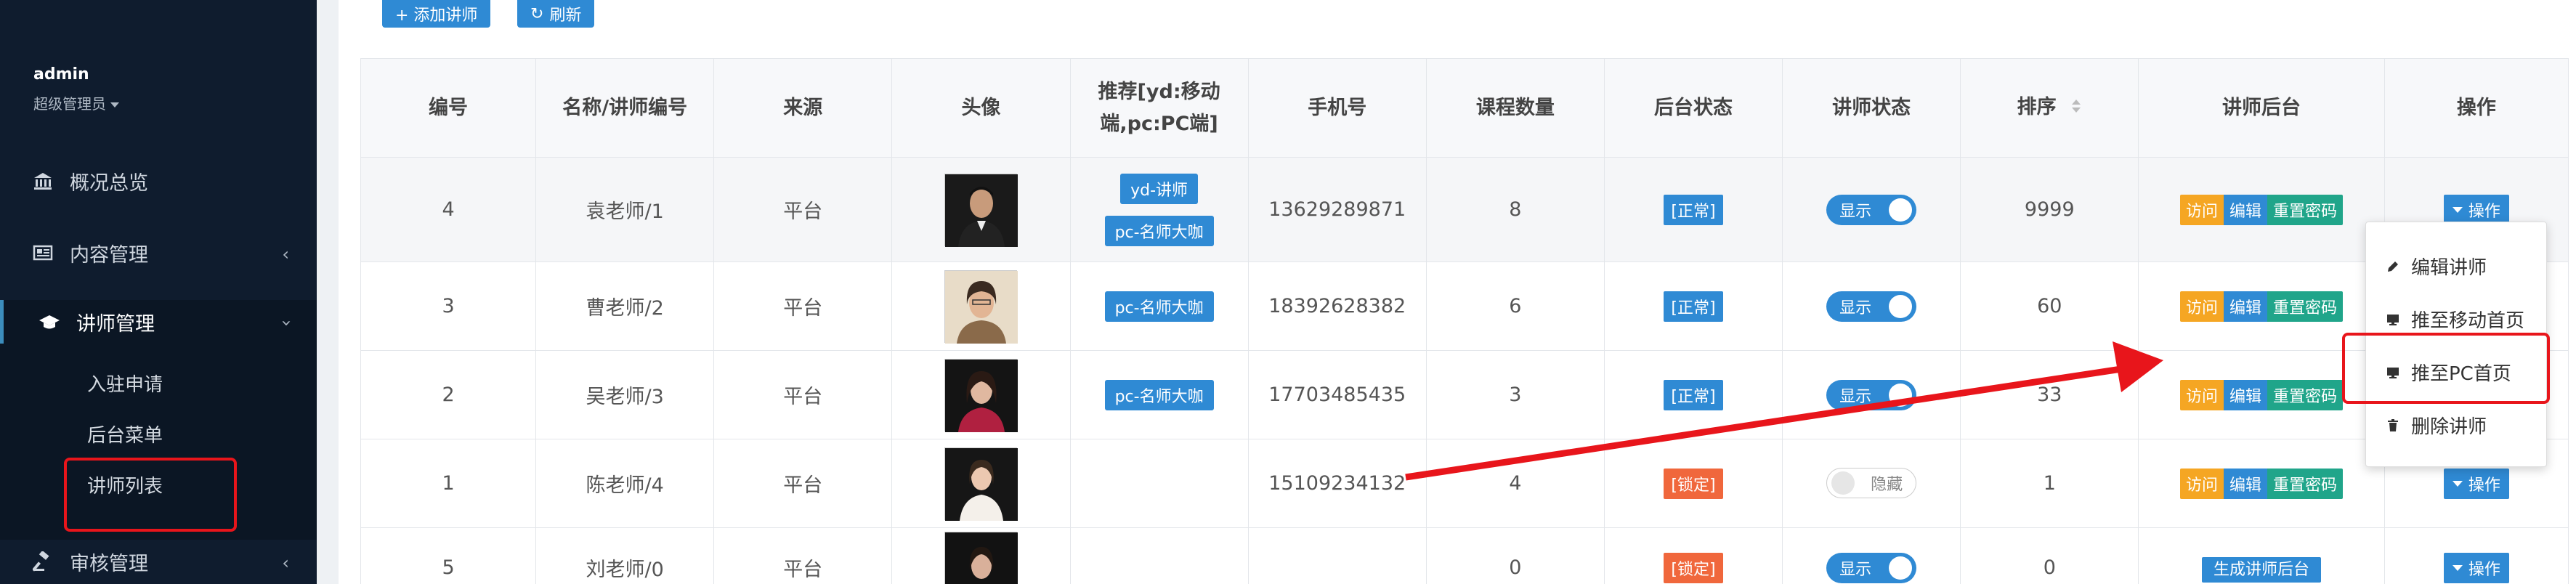 The width and height of the screenshot is (2576, 584). I want to click on arrow-shaft, so click(1763, 423).